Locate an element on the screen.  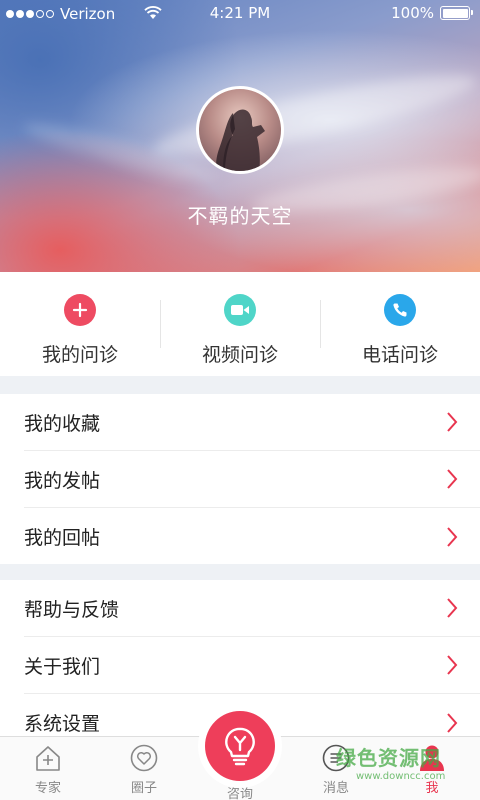
battery-icon is located at coordinates (456, 13).